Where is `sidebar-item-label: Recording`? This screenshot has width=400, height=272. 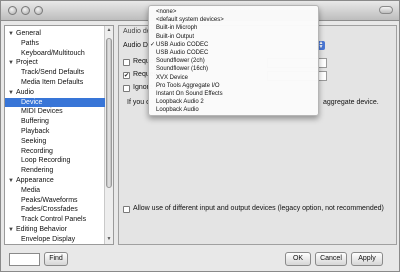
sidebar-item-label: Recording is located at coordinates (37, 151).